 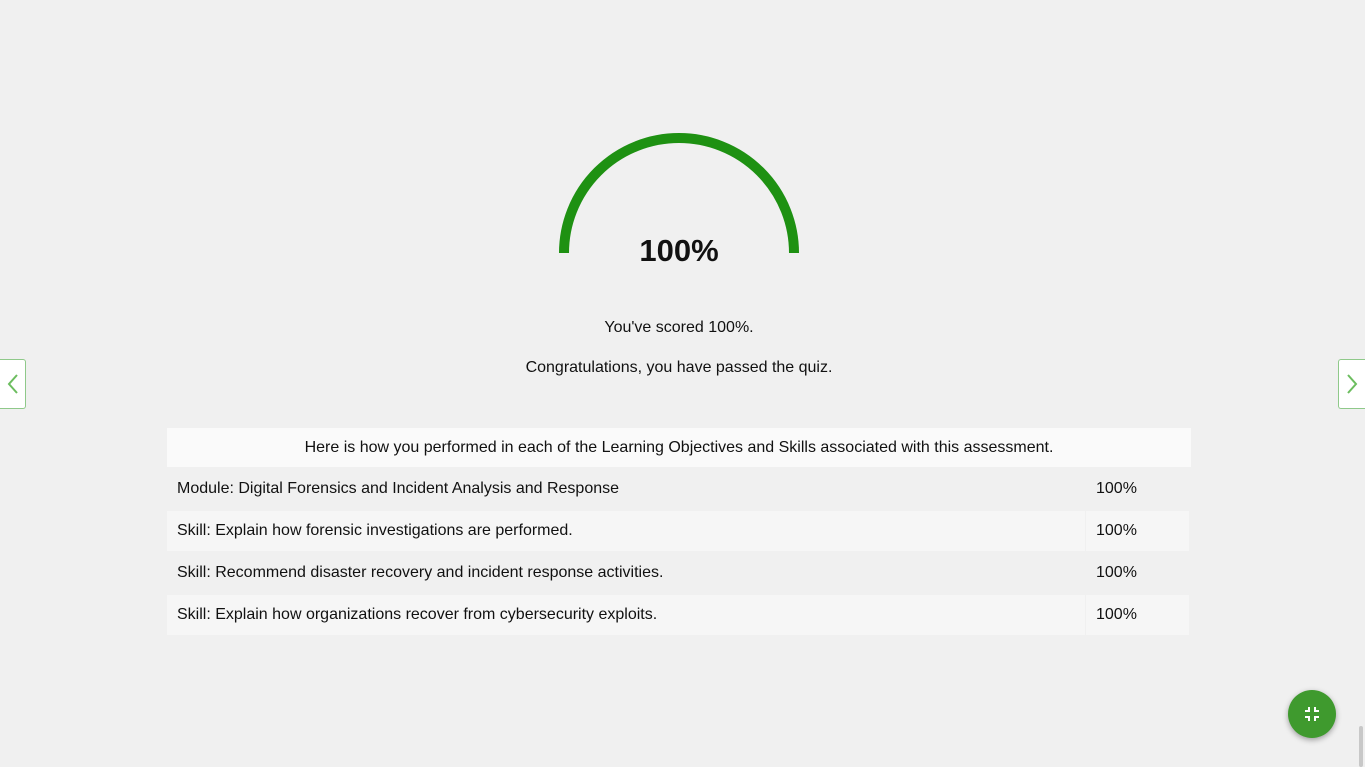 I want to click on score-value: 100%, so click(x=679, y=250).